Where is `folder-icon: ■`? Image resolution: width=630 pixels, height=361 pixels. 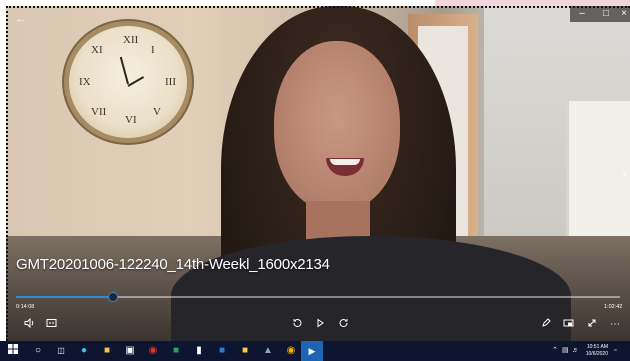 folder-icon: ■ is located at coordinates (107, 350).